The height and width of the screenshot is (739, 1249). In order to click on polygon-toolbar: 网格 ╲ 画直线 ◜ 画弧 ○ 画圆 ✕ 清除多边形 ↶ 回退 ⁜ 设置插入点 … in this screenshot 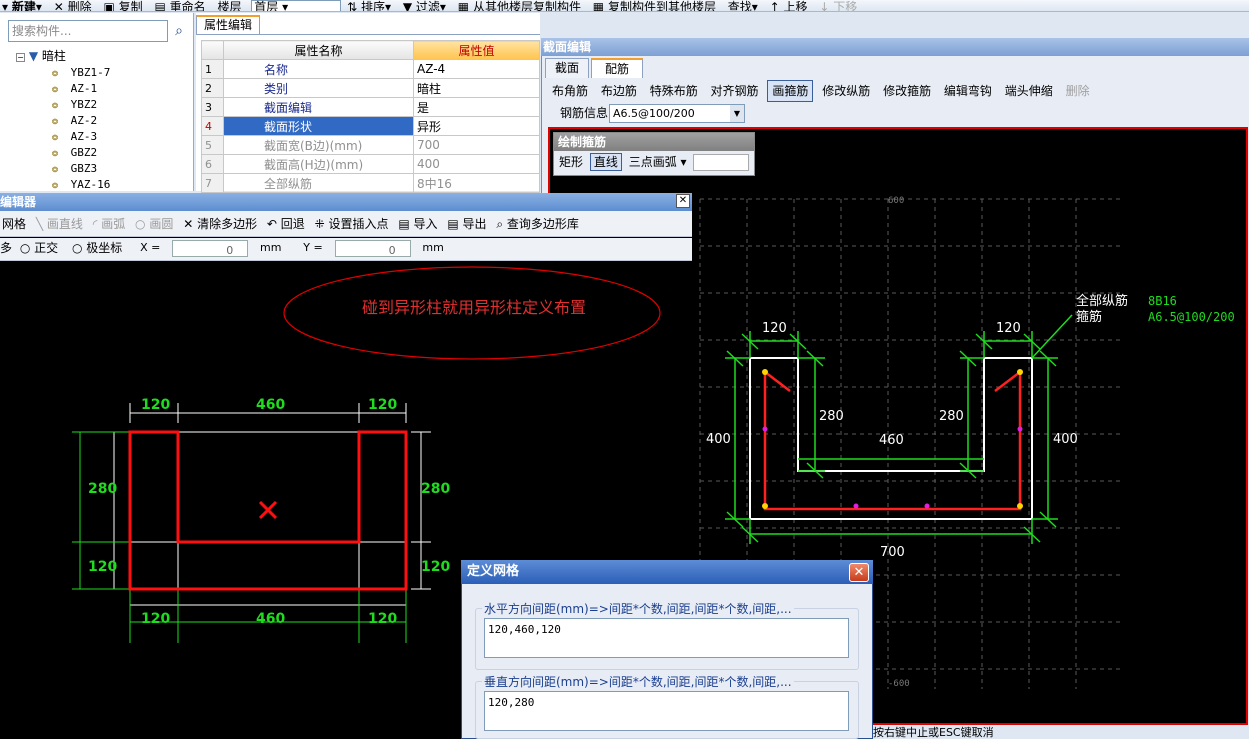, I will do `click(346, 224)`.